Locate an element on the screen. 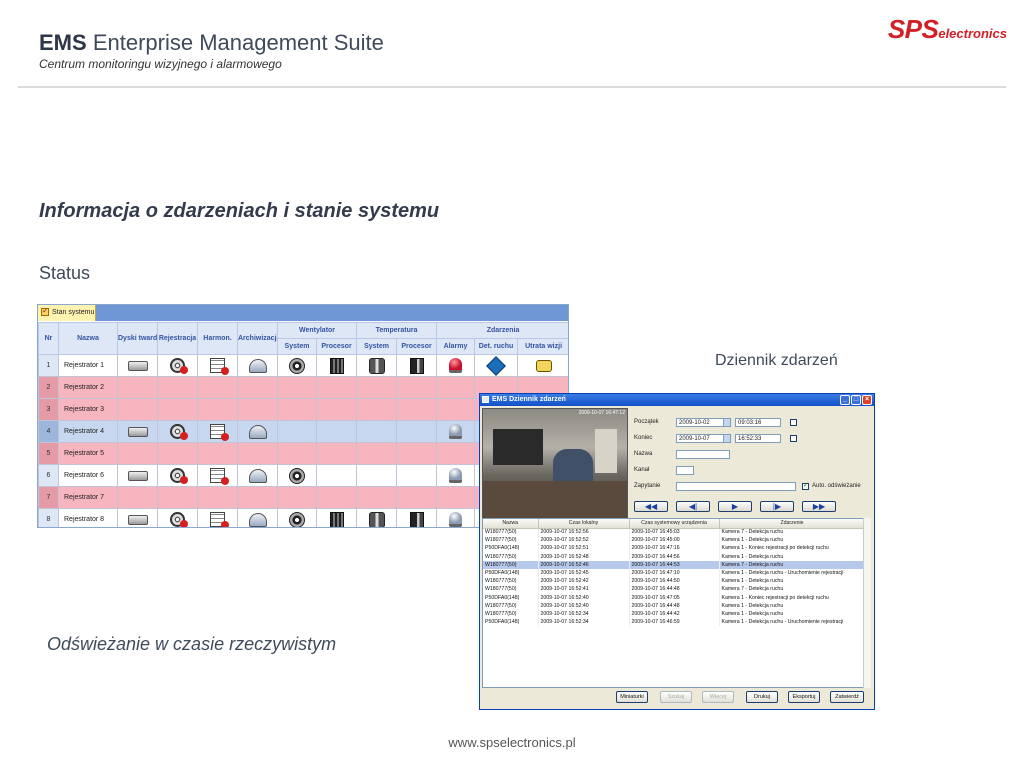 The height and width of the screenshot is (768, 1024). auto-refresh-checkbox: ✓ is located at coordinates (805, 486).